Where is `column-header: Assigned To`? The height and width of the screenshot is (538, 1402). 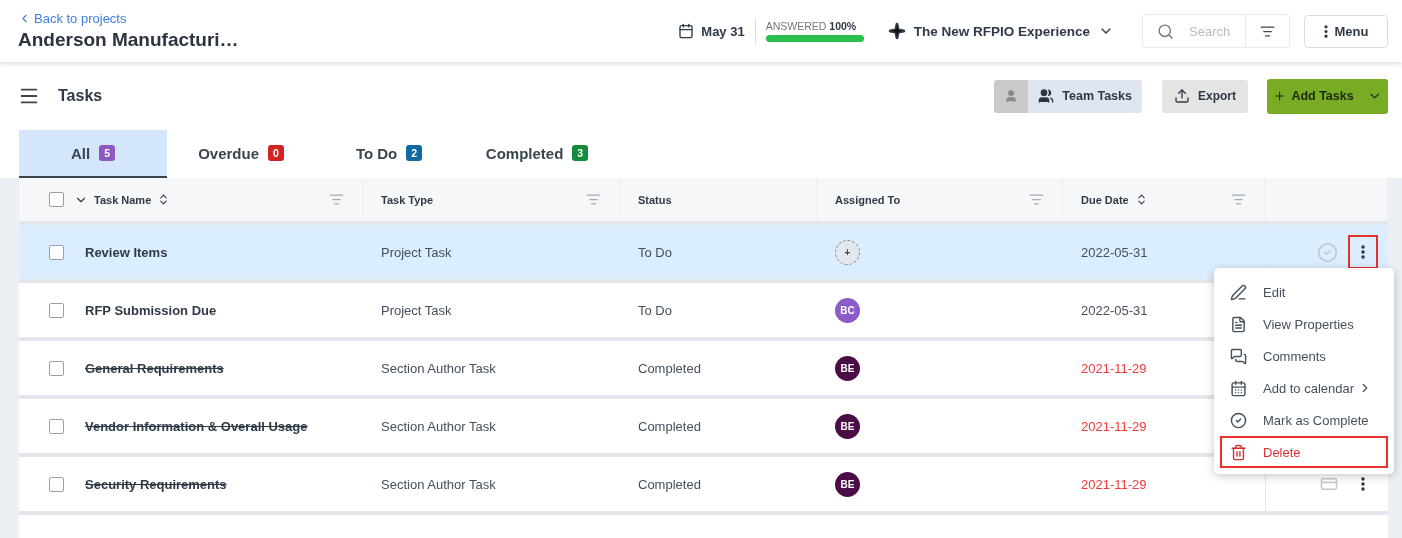
column-header: Assigned To is located at coordinates (868, 199).